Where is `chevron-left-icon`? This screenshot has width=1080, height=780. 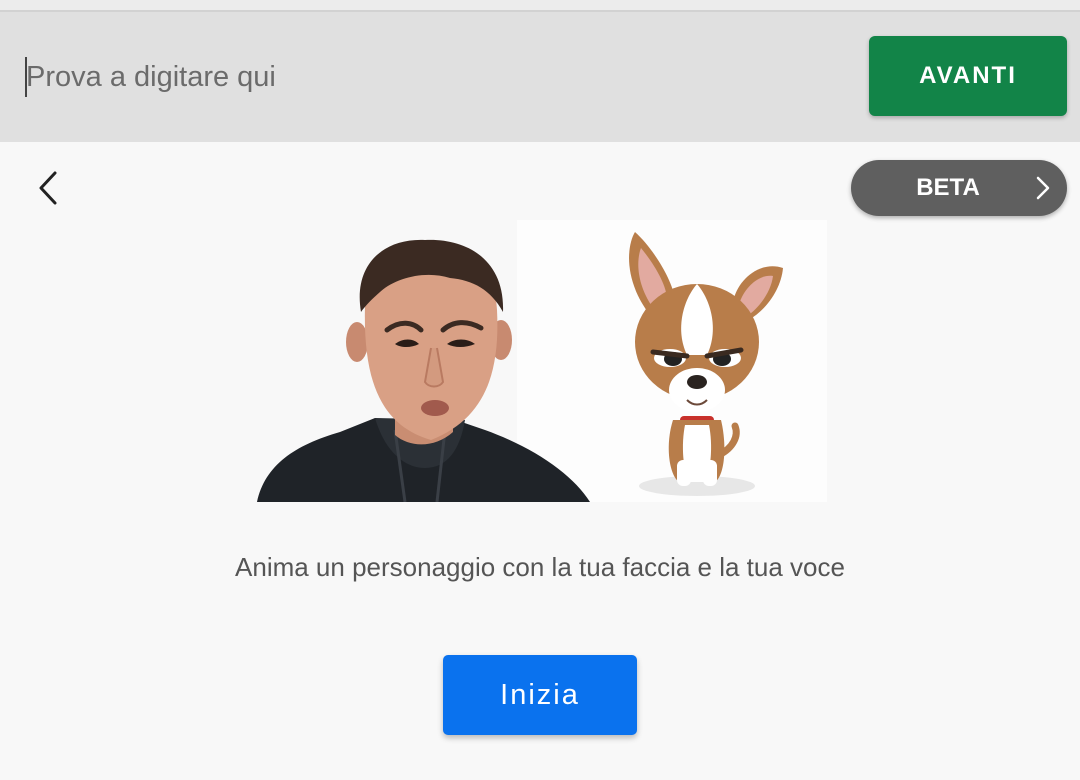
chevron-left-icon is located at coordinates (48, 188).